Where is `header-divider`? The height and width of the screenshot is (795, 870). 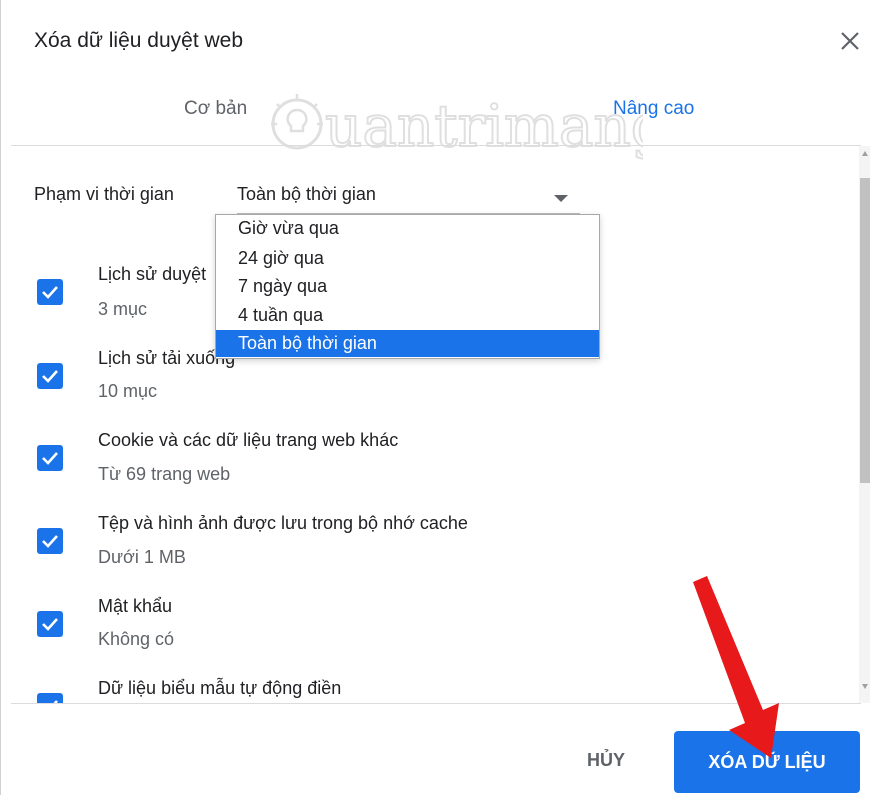 header-divider is located at coordinates (436, 145).